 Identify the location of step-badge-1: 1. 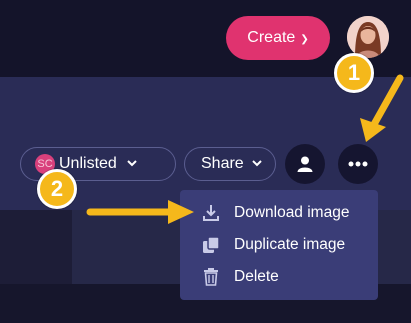
(354, 73).